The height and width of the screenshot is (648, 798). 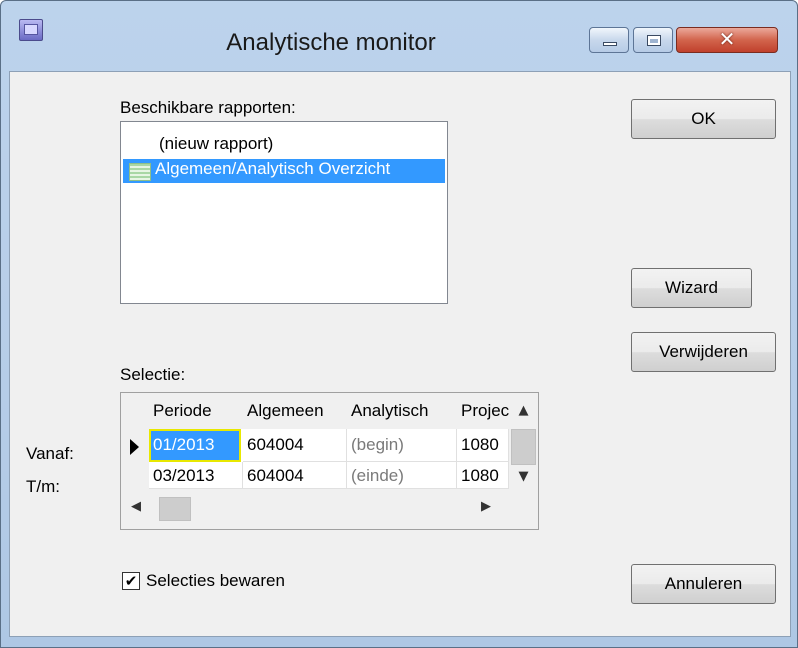 What do you see at coordinates (703, 119) in the screenshot?
I see `ok-button: OK` at bounding box center [703, 119].